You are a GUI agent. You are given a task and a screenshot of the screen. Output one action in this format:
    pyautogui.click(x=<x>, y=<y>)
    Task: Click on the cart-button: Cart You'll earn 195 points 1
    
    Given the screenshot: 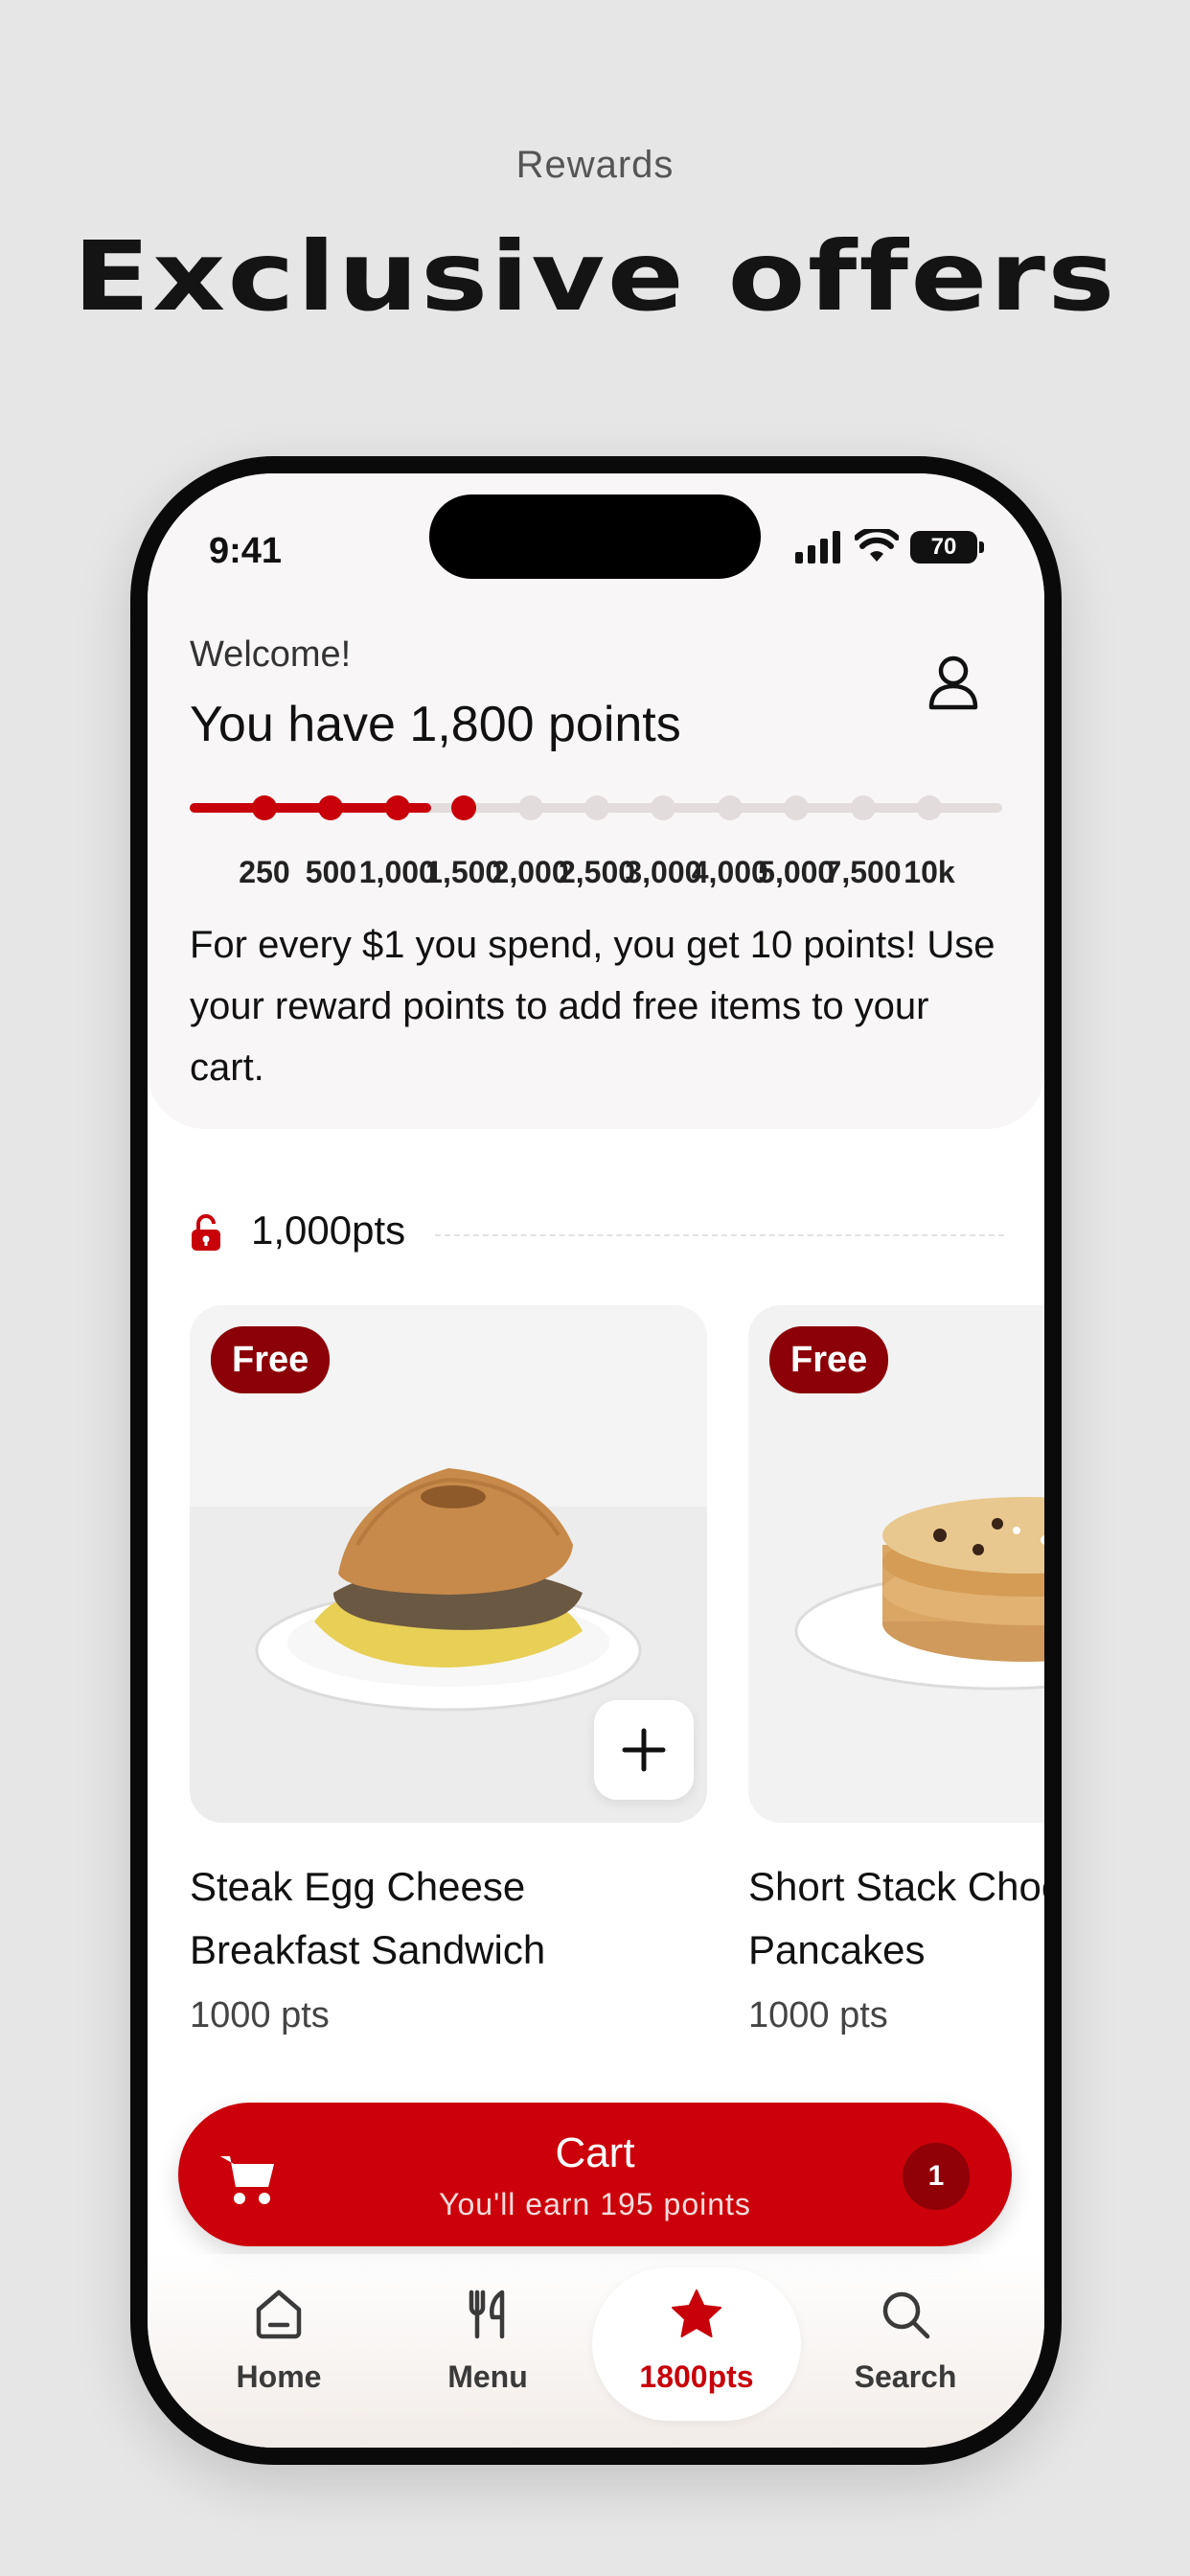 What is the action you would take?
    pyautogui.click(x=595, y=2174)
    